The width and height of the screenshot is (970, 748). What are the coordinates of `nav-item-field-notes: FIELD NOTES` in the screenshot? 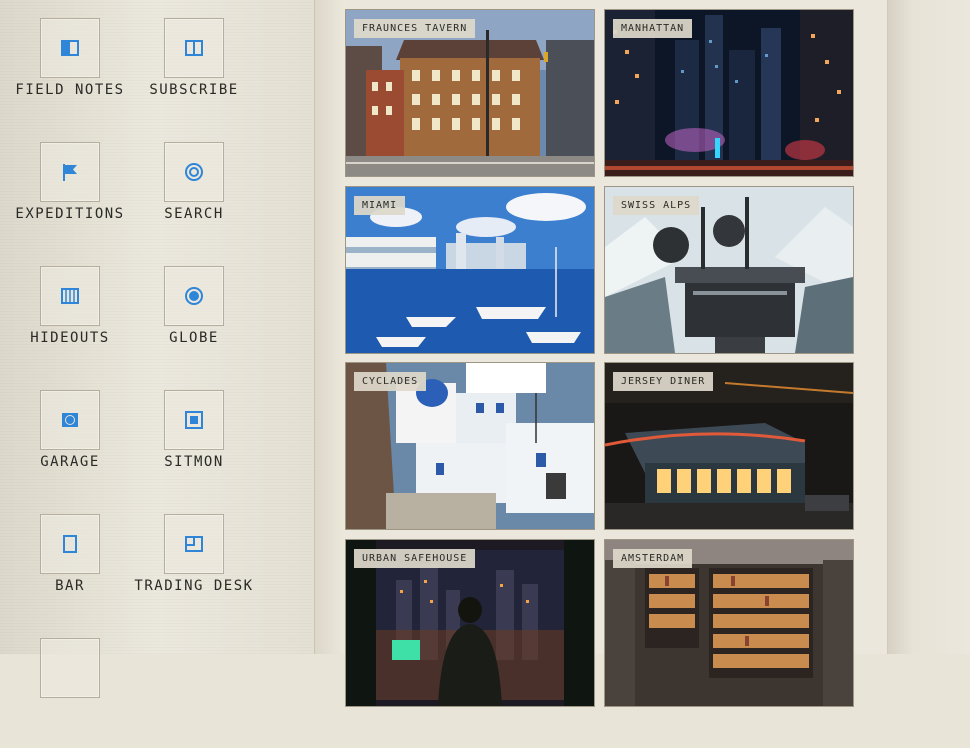 It's located at (70, 73).